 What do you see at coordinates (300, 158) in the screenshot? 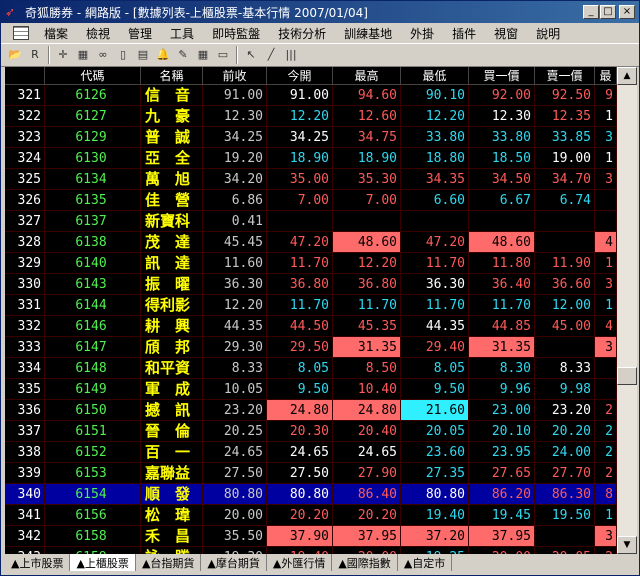
I see `price-open: 18.90` at bounding box center [300, 158].